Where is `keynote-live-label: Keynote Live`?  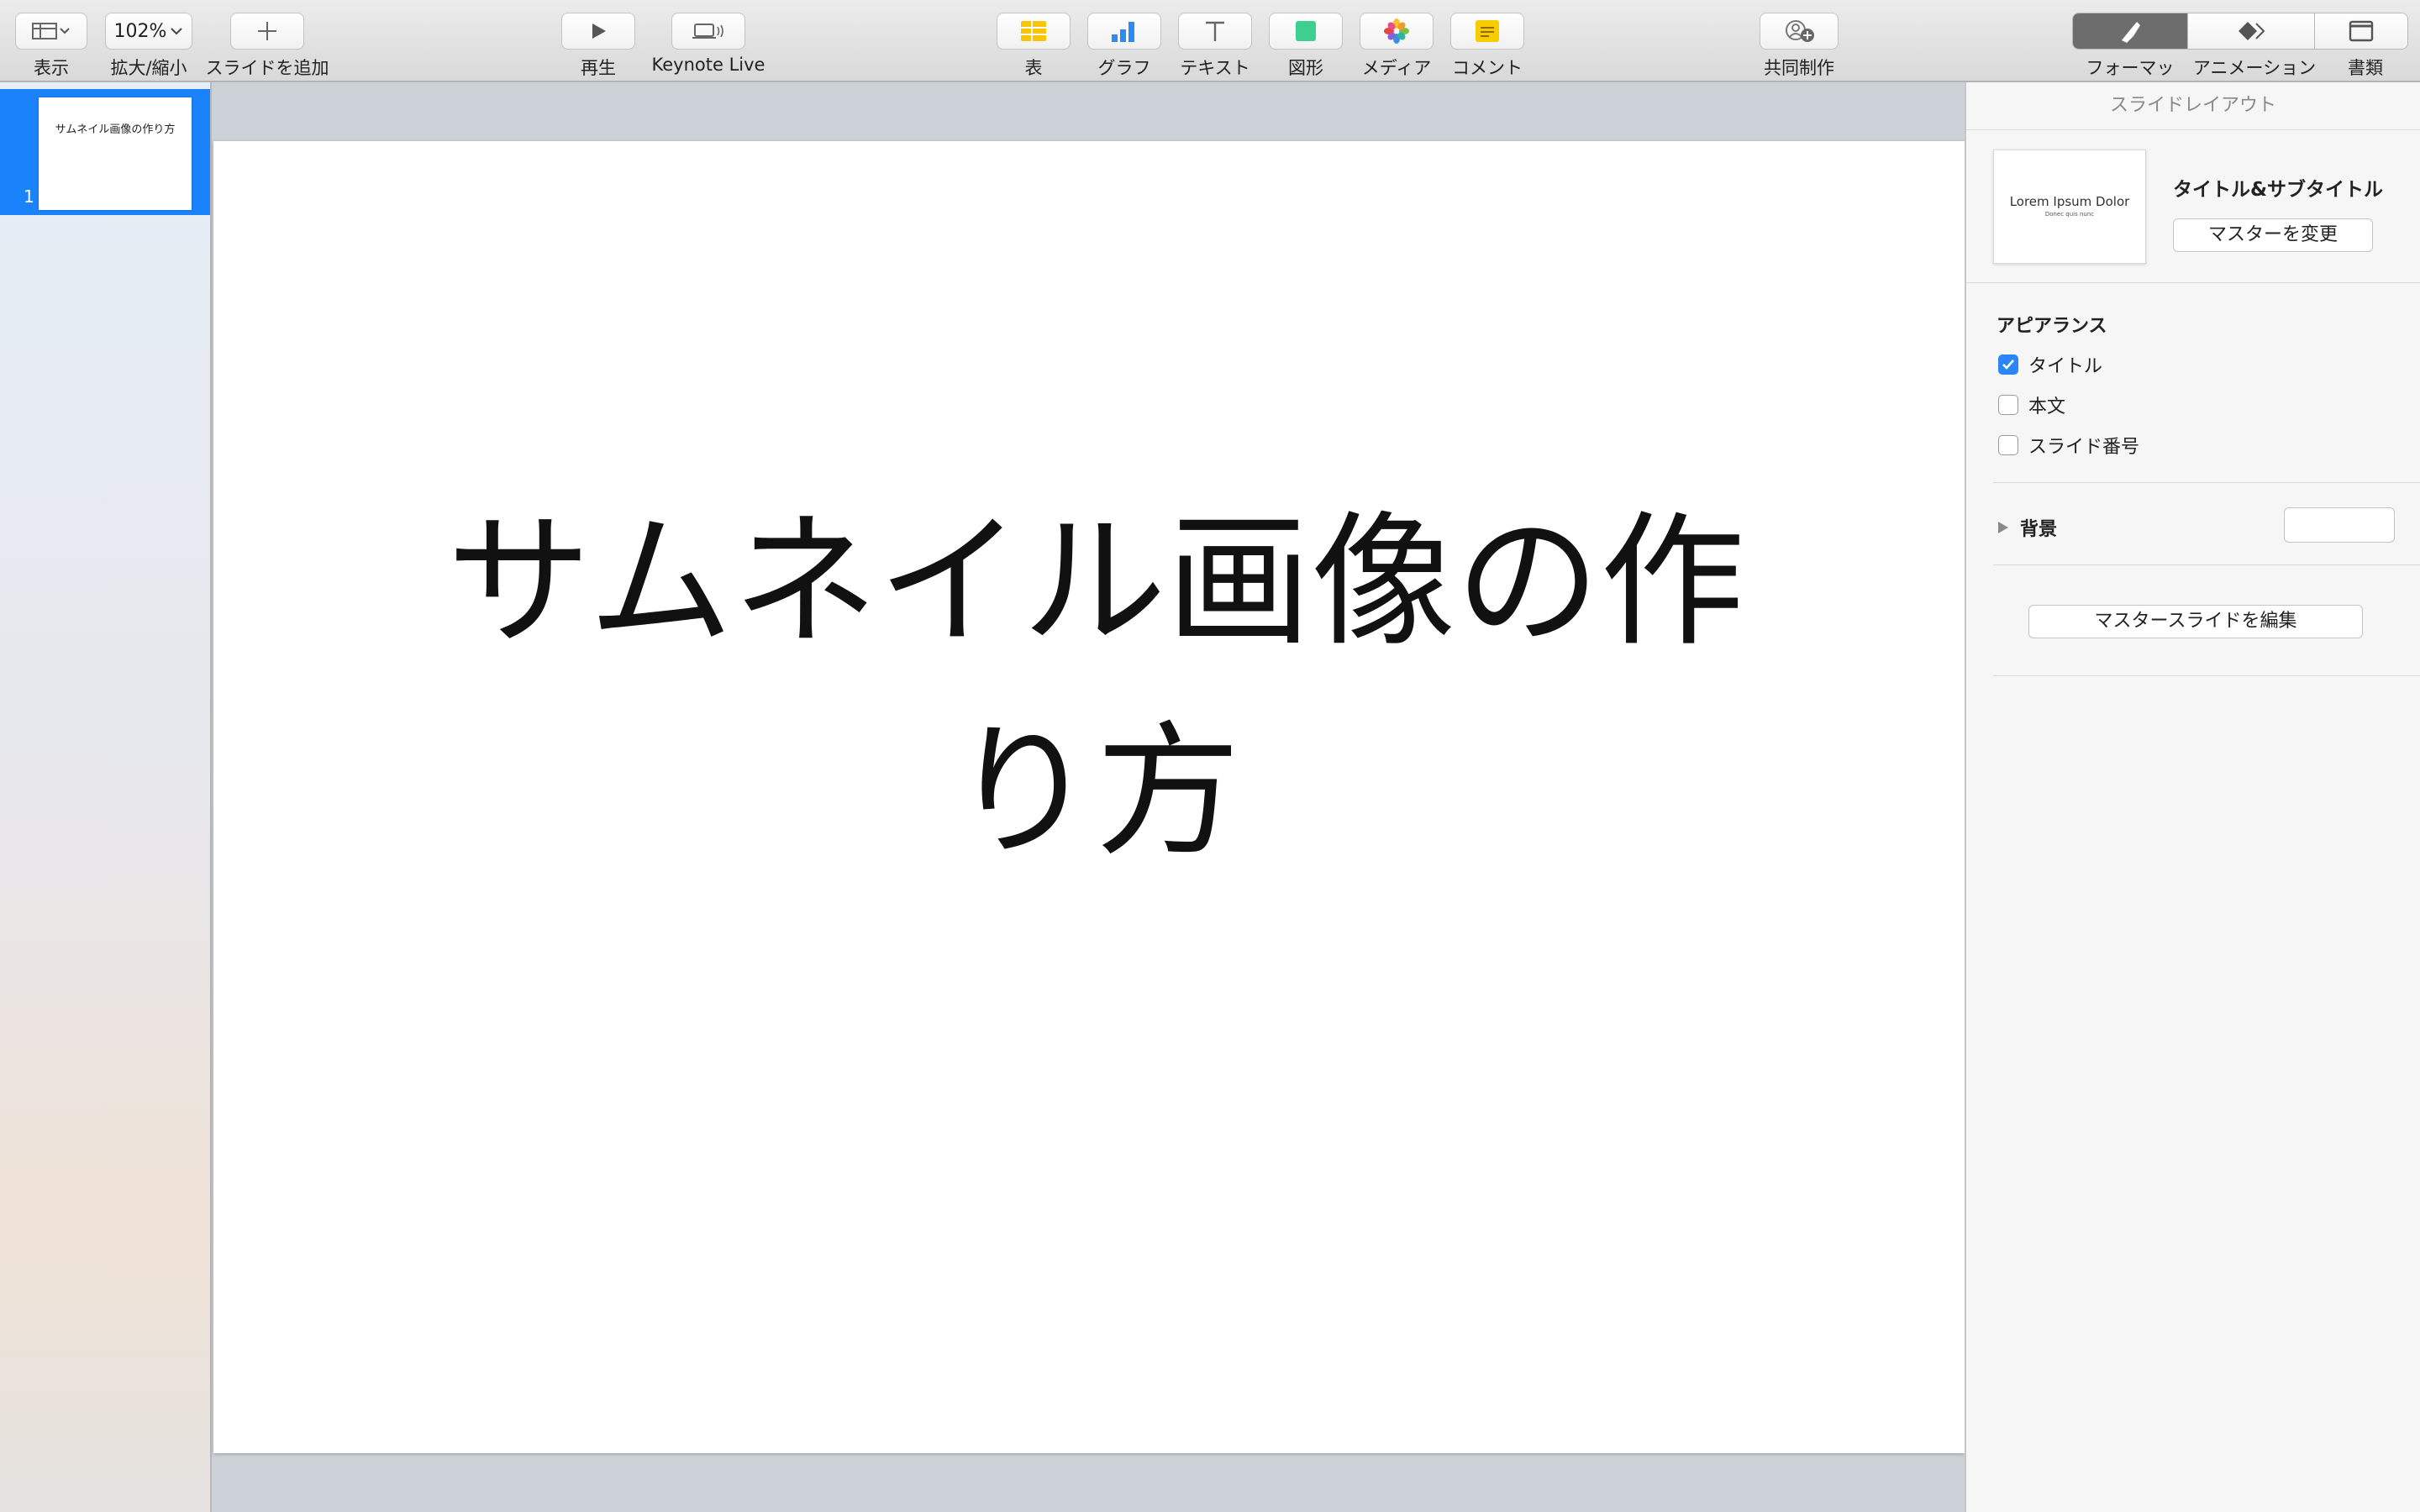 keynote-live-label: Keynote Live is located at coordinates (708, 65).